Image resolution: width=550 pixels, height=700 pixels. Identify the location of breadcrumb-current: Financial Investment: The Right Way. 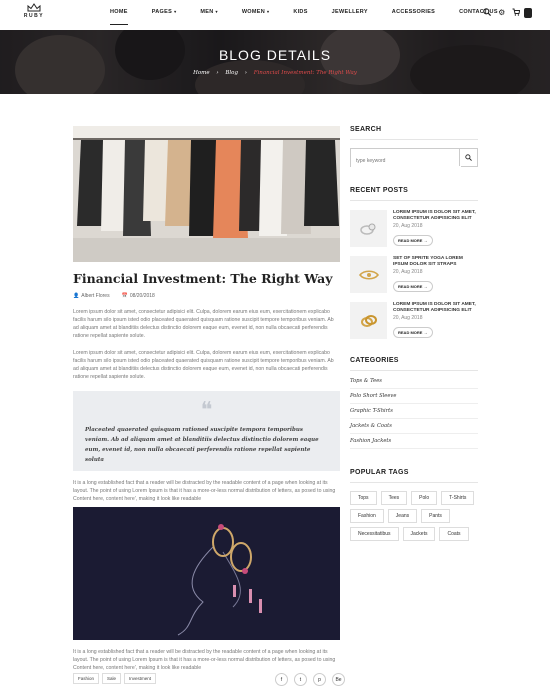
(305, 73).